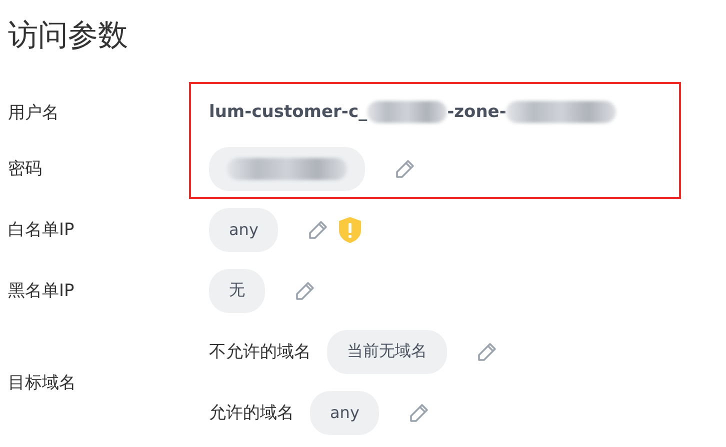 Image resolution: width=726 pixels, height=447 pixels. What do you see at coordinates (237, 290) in the screenshot?
I see `value-pill: 无` at bounding box center [237, 290].